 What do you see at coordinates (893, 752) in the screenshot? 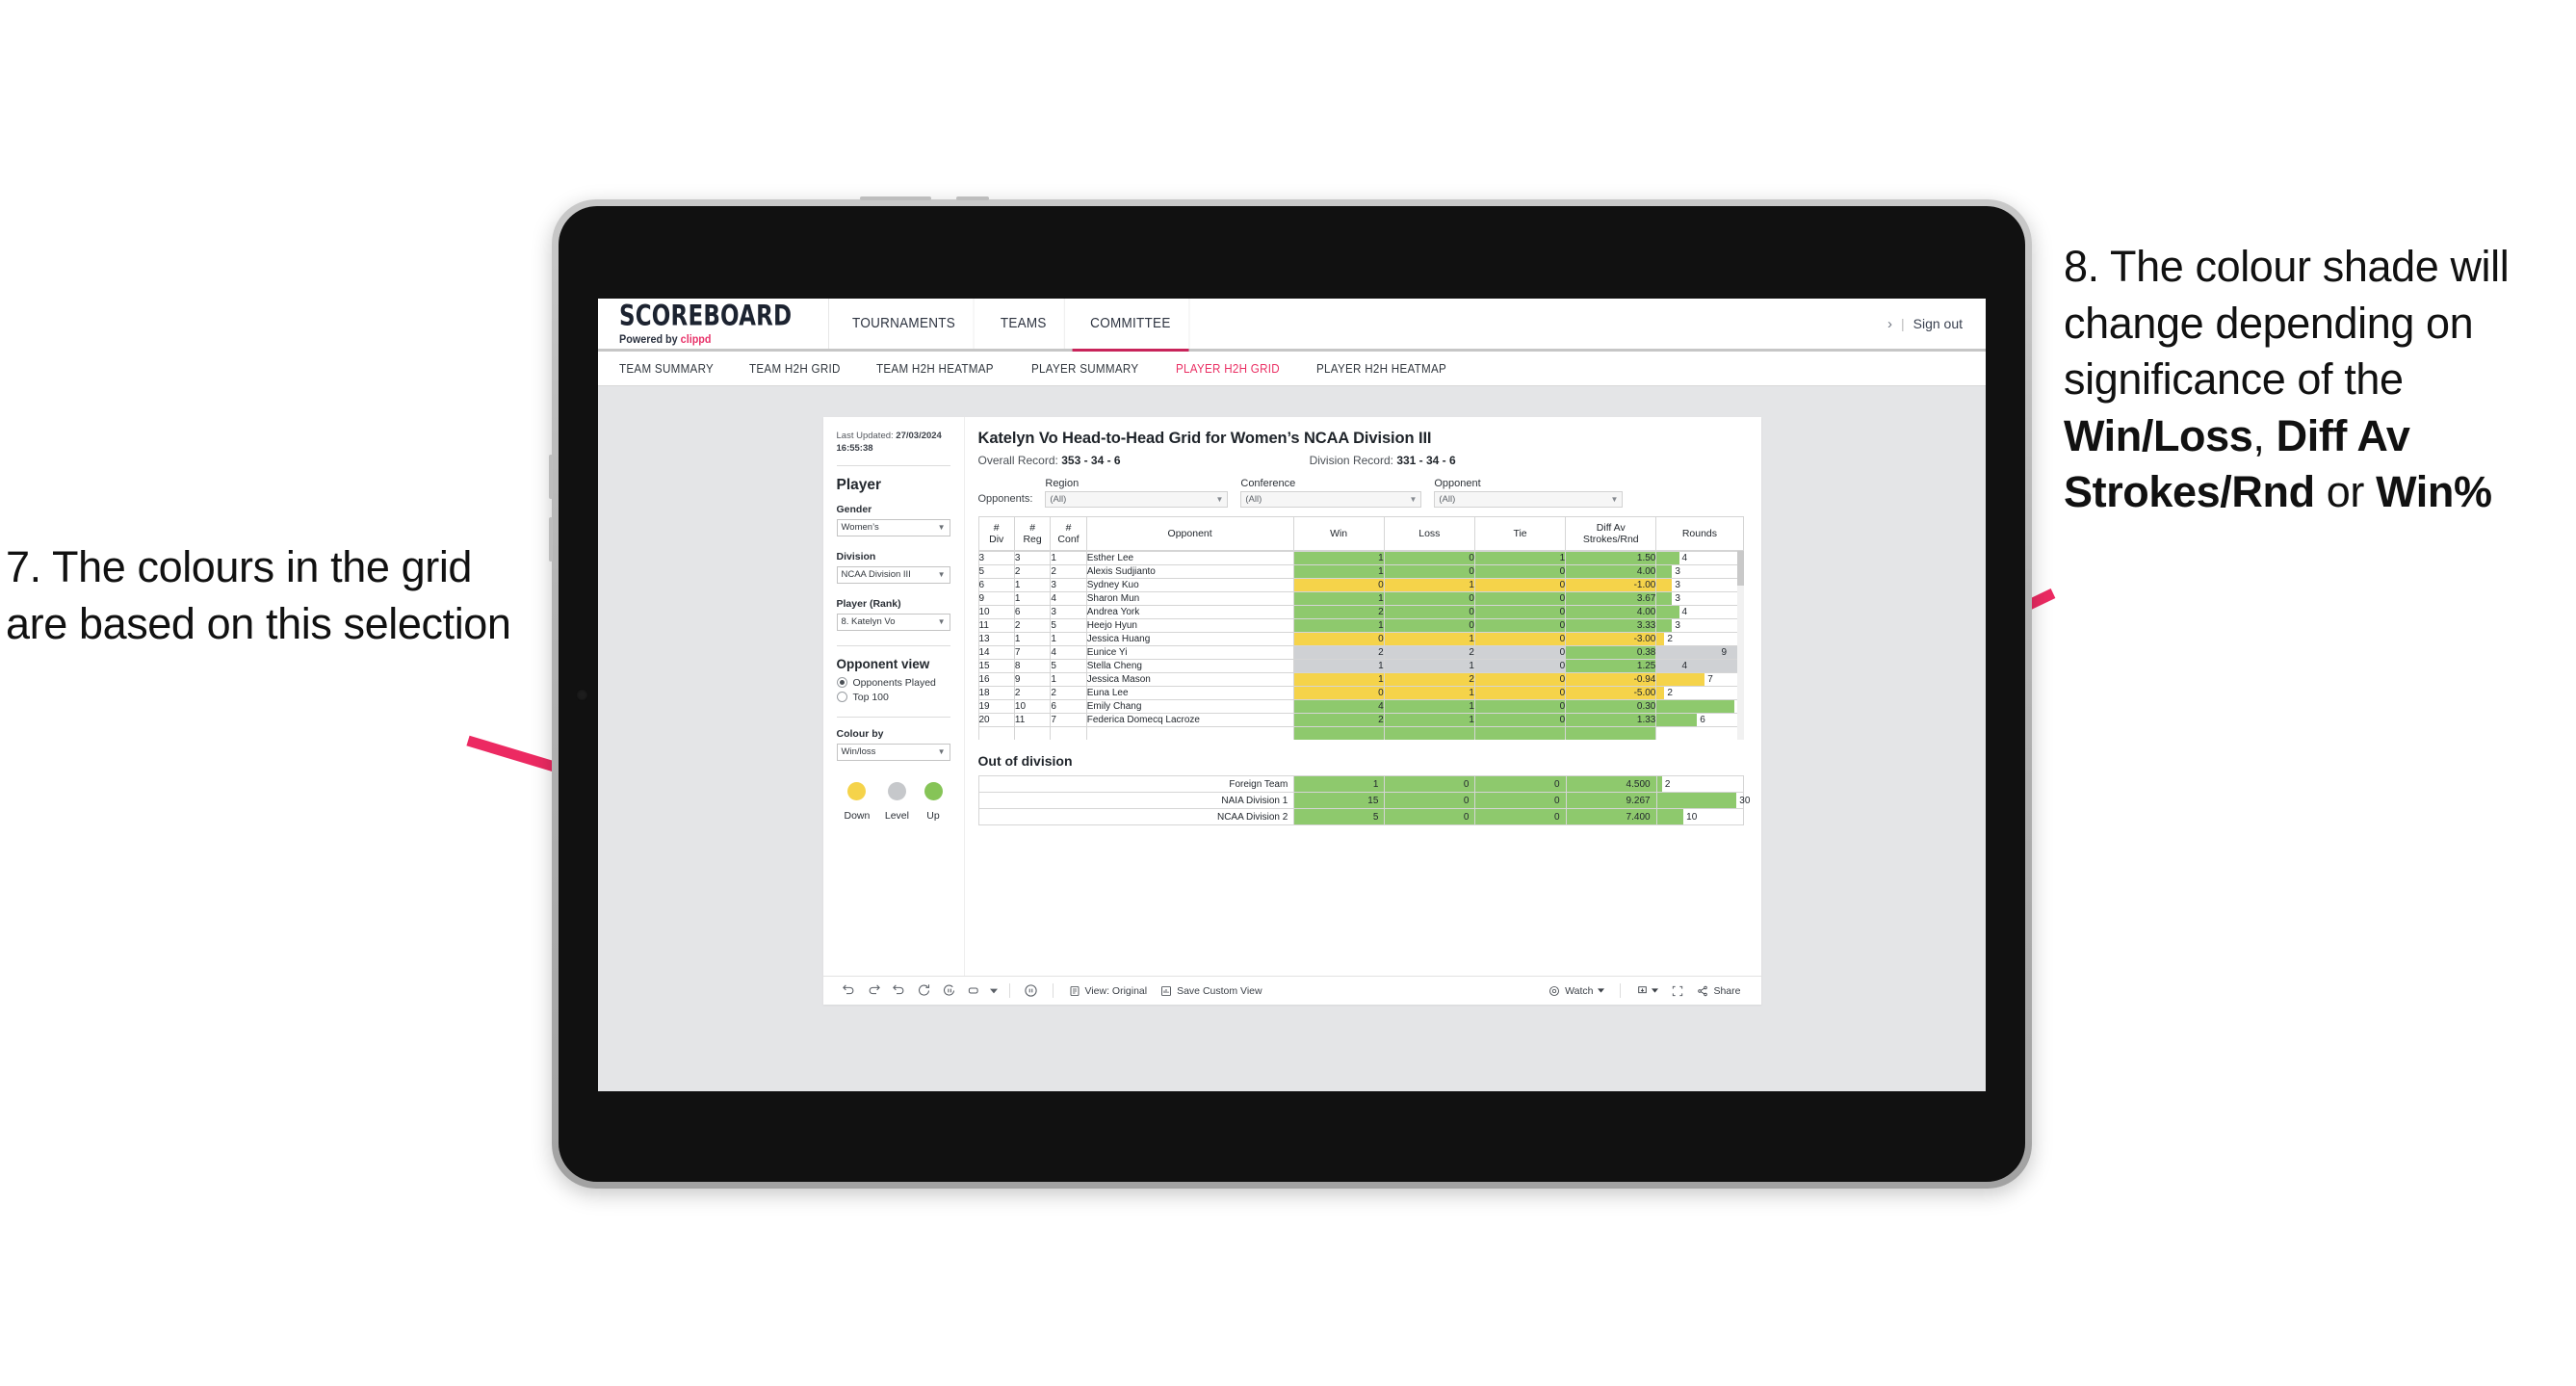
I see `filter-colour-by-select: Win/loss ▼` at bounding box center [893, 752].